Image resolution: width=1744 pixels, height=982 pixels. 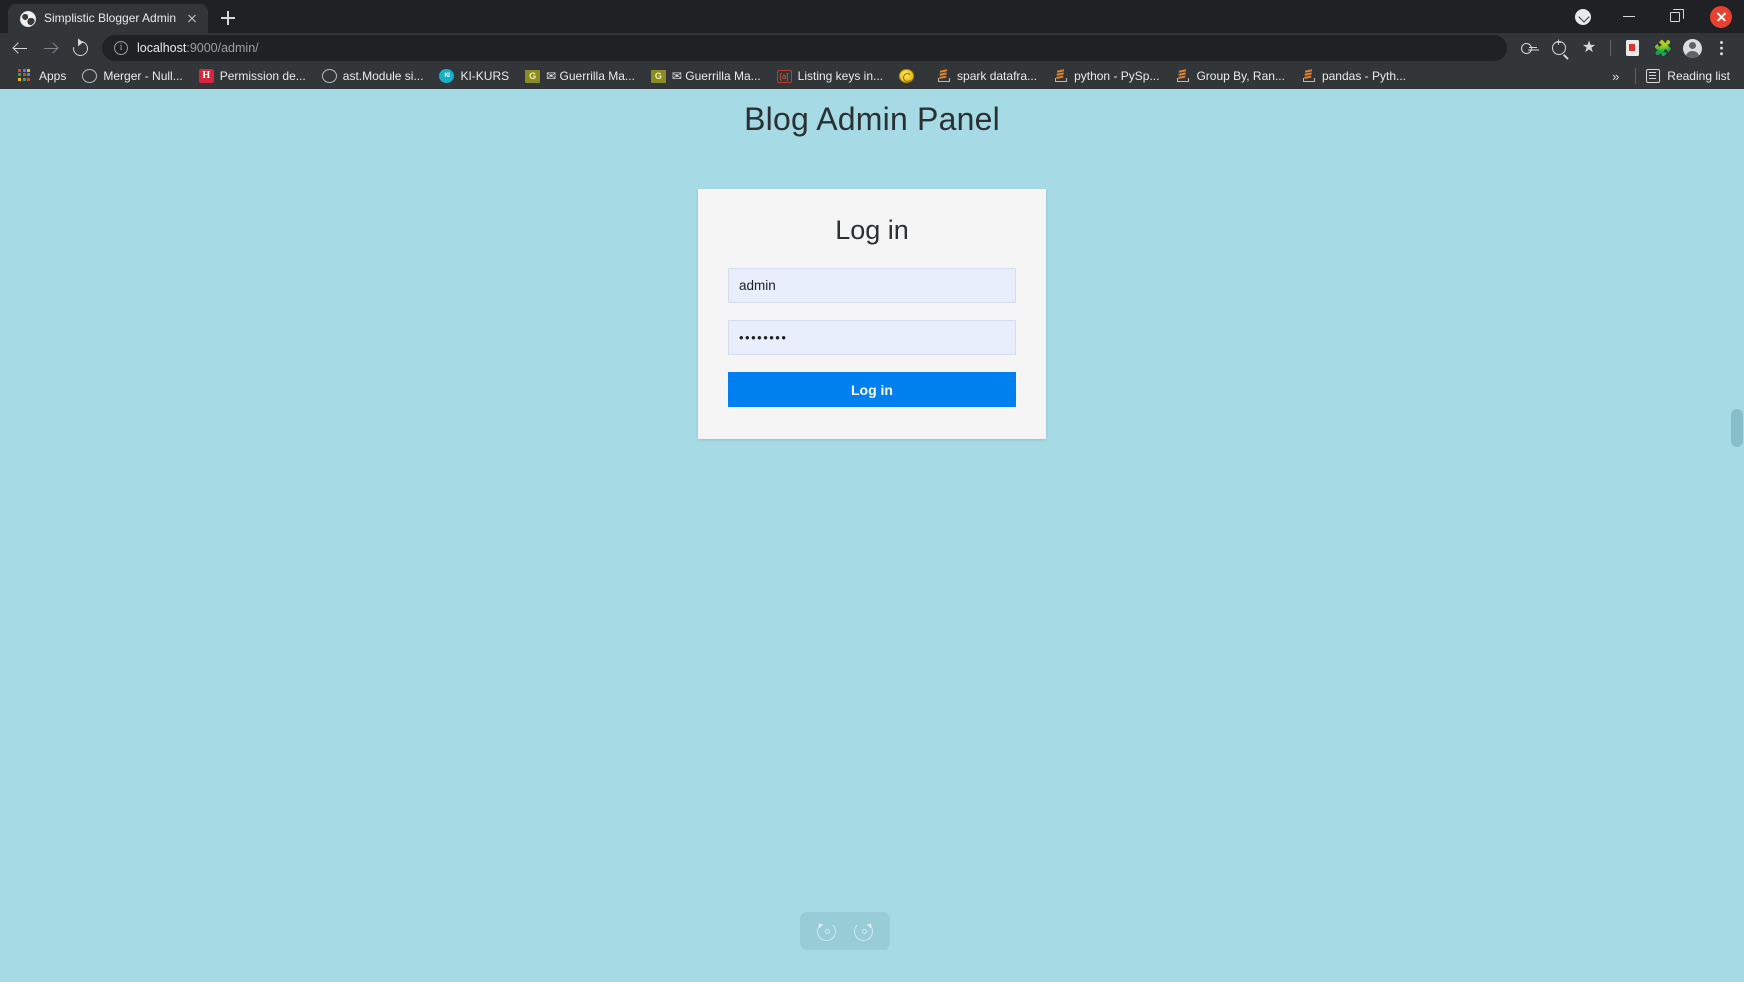 I want to click on minimize-icon, so click(x=1629, y=16).